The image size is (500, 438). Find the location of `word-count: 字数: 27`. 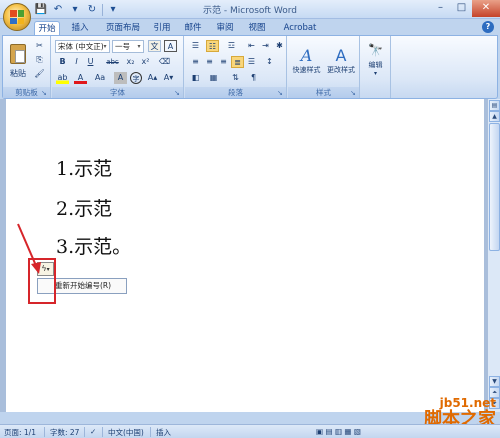

word-count: 字数: 27 is located at coordinates (64, 432).